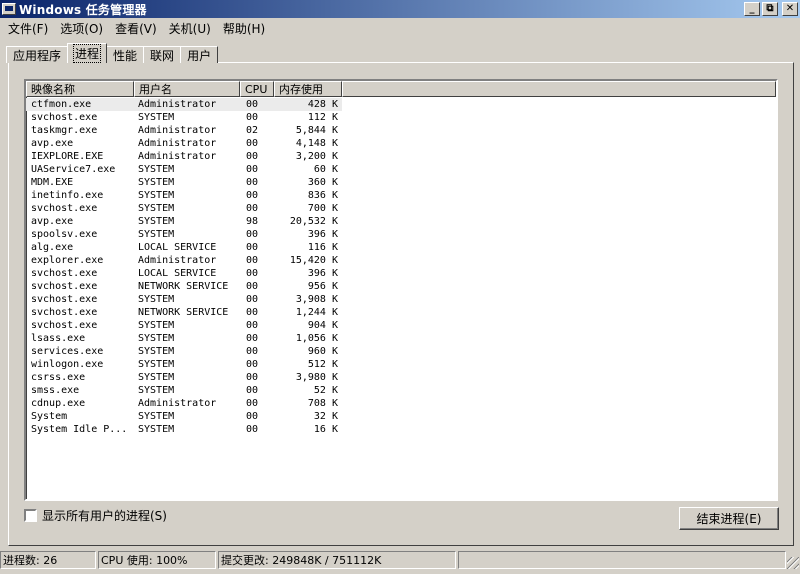 Image resolution: width=800 pixels, height=574 pixels. I want to click on process-memory: 1,244 K, so click(316, 312).